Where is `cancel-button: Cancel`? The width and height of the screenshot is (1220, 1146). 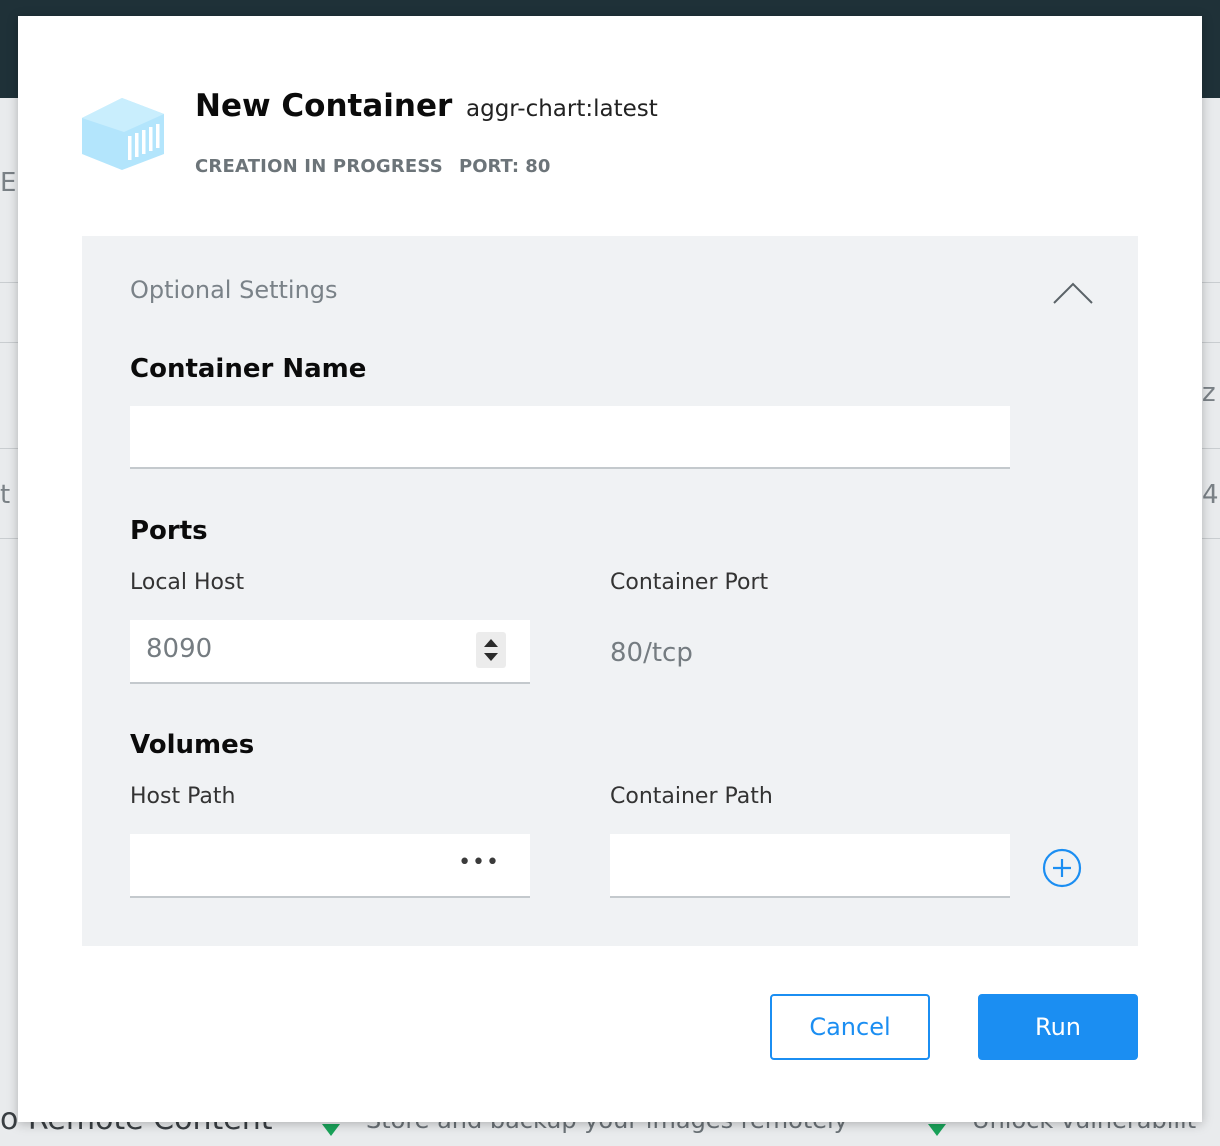 cancel-button: Cancel is located at coordinates (850, 1027).